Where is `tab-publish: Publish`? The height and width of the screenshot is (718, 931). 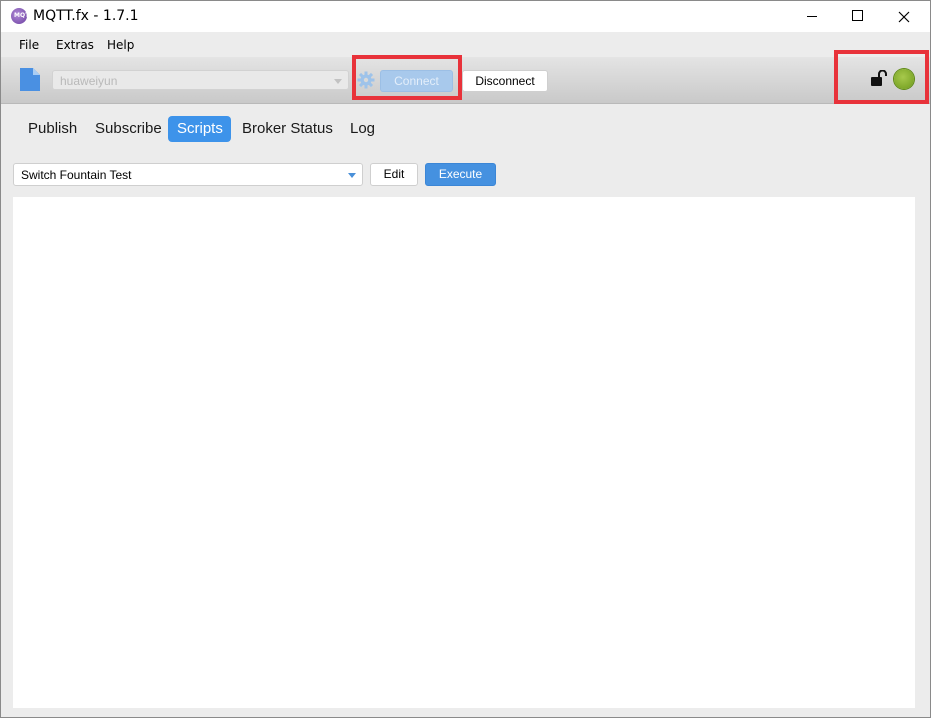 tab-publish: Publish is located at coordinates (52, 129).